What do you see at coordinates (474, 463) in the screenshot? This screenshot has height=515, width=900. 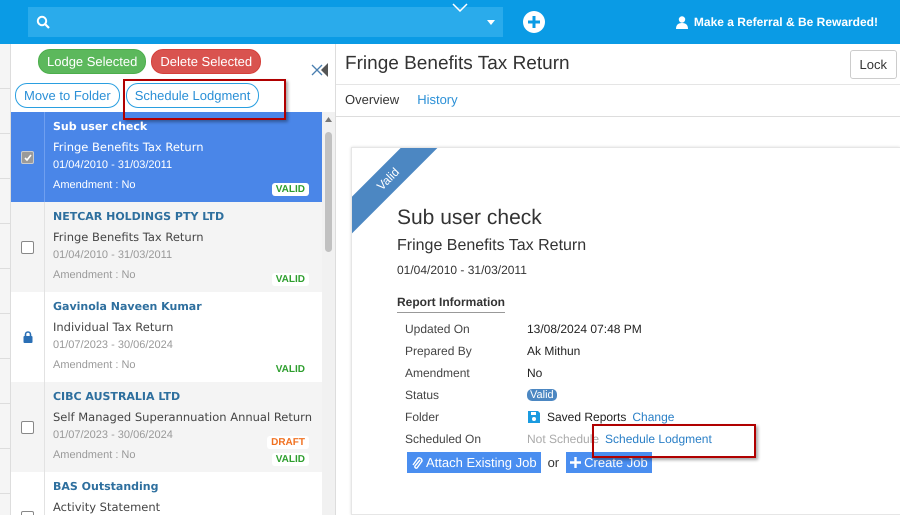 I see `attach-job-button: Attach Existing Job` at bounding box center [474, 463].